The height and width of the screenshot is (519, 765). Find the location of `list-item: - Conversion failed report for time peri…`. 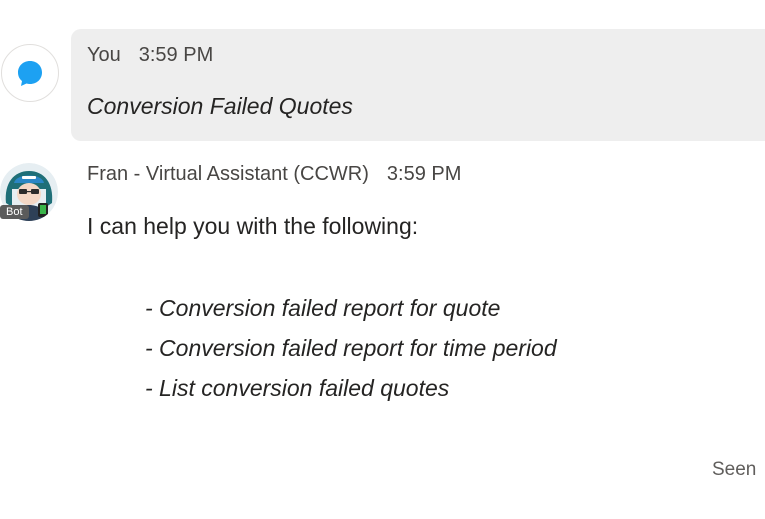

list-item: - Conversion failed report for time peri… is located at coordinates (351, 348).